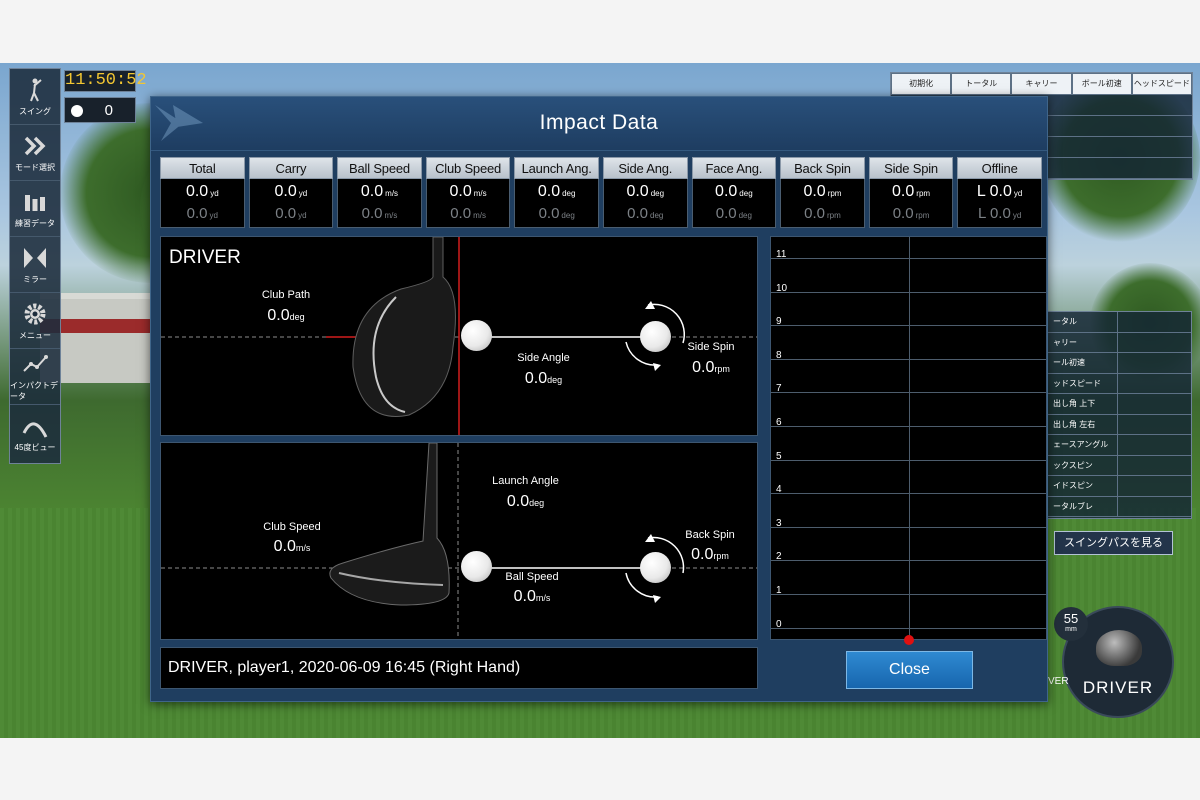  Describe the element at coordinates (1113, 543) in the screenshot. I see `view-swing-path-button: スイングパスを見る` at that location.